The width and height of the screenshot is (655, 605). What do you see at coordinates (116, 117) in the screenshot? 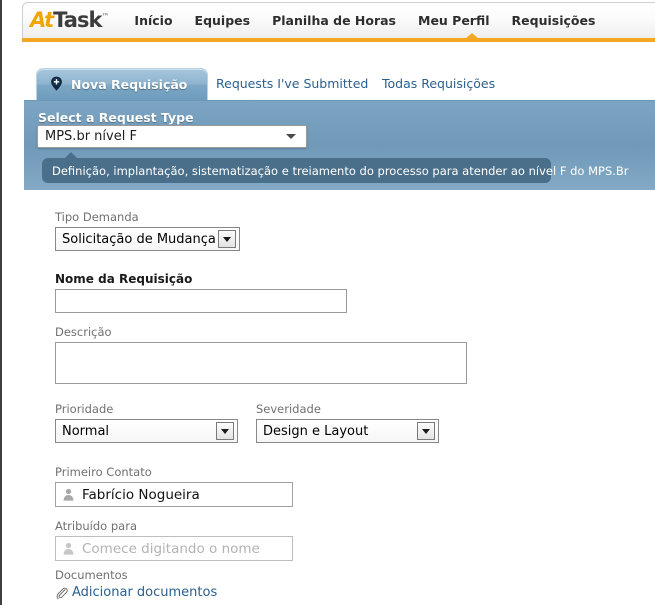
I see `select-request-type-label: Select a Request Type` at bounding box center [116, 117].